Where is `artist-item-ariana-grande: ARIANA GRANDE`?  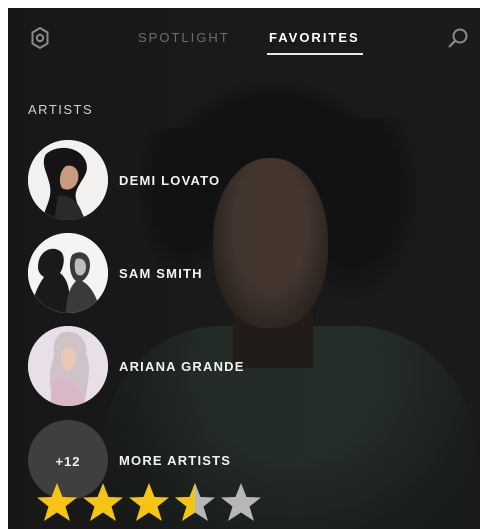
artist-item-ariana-grande: ARIANA GRANDE is located at coordinates (158, 366).